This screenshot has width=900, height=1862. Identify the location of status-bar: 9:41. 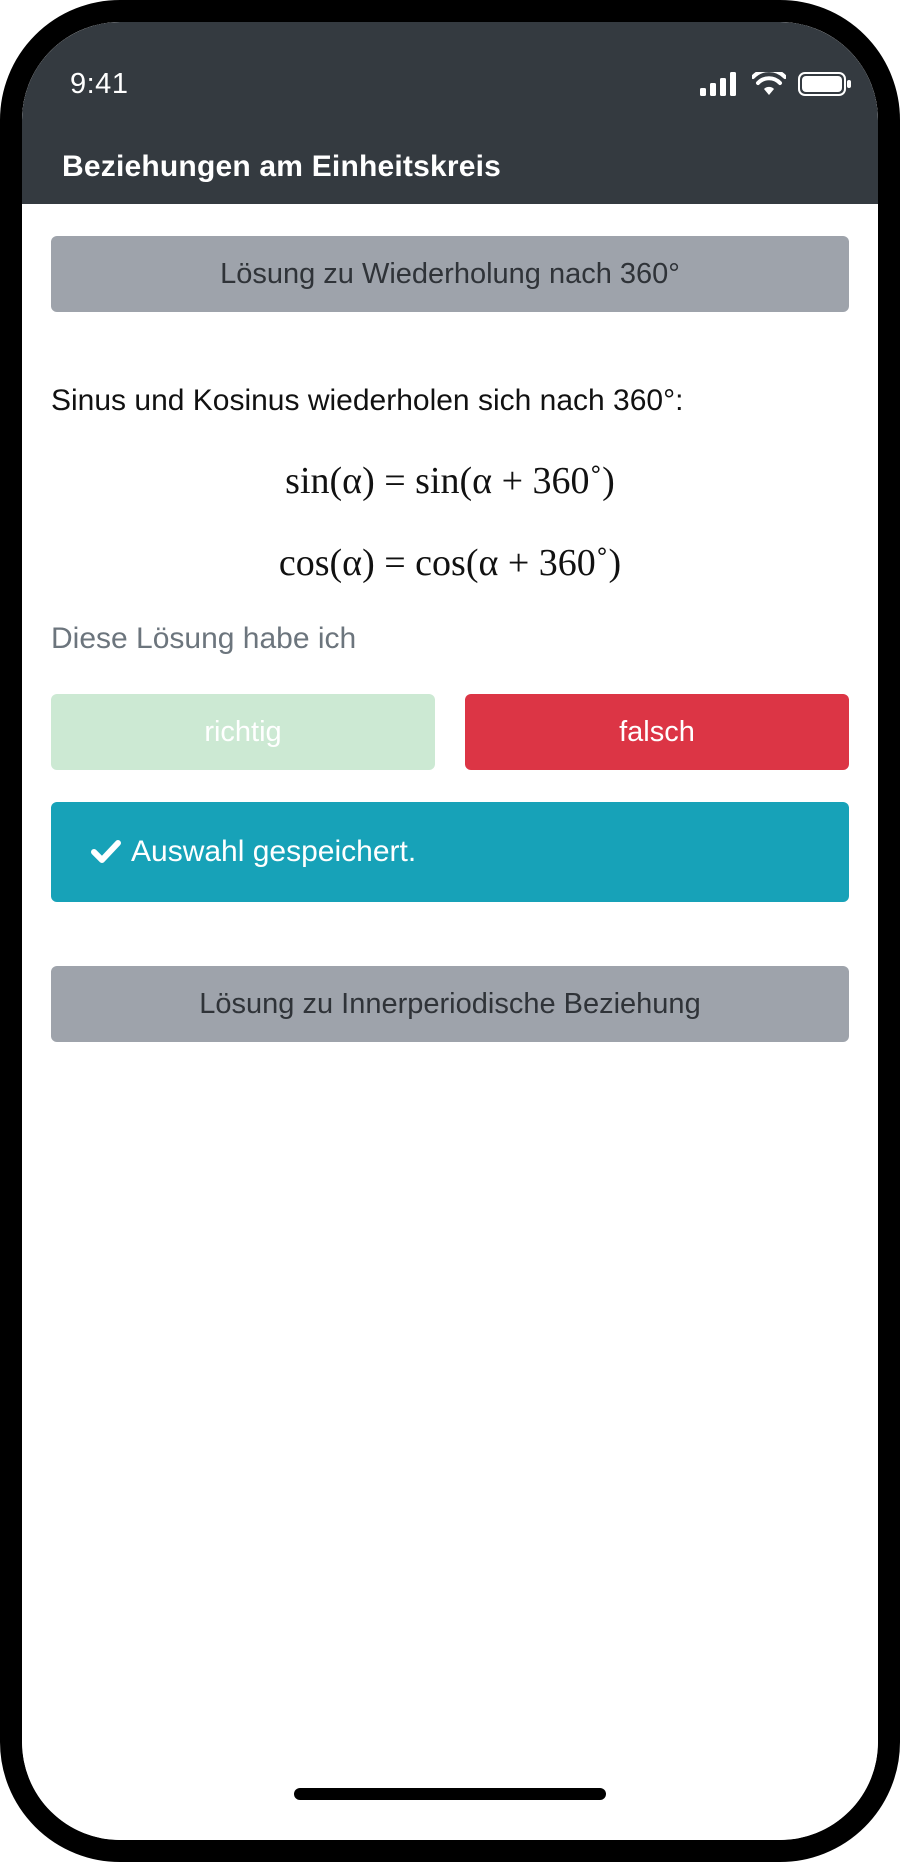
(450, 72).